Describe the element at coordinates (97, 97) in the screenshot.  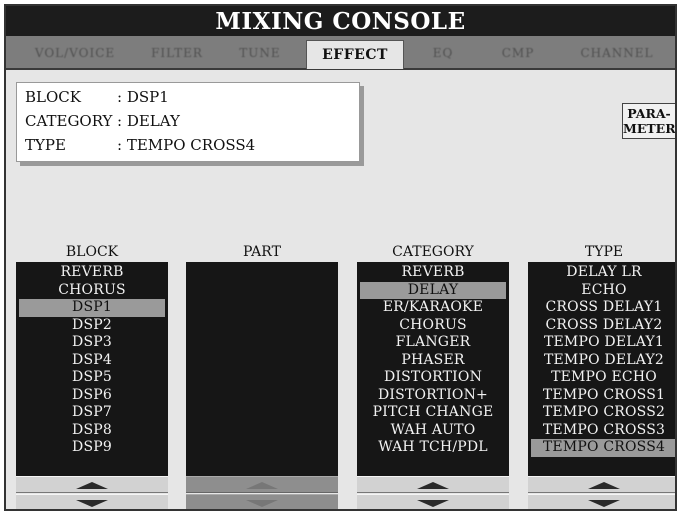
I see `info-row-block: BLOCK : DSP1` at that location.